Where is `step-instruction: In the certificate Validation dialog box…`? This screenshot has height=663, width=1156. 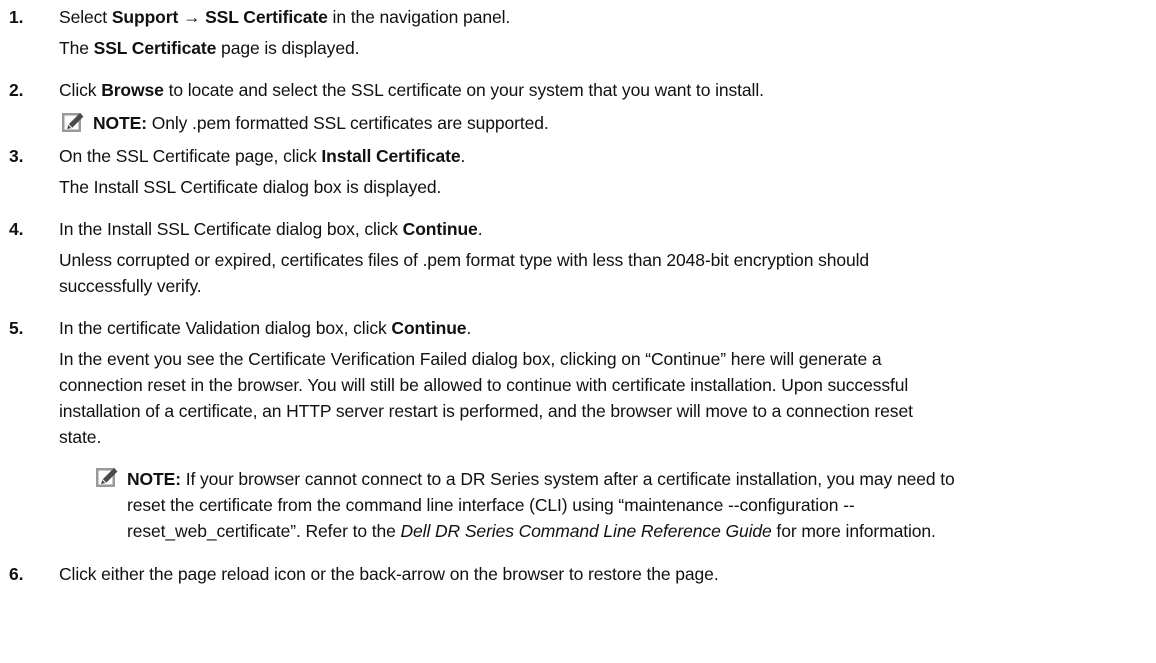 step-instruction: In the certificate Validation dialog box… is located at coordinates (265, 328).